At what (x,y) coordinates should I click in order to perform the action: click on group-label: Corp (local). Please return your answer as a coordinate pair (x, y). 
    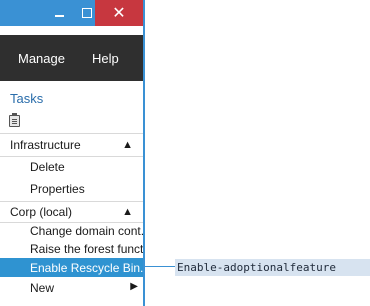
    Looking at the image, I should click on (41, 212).